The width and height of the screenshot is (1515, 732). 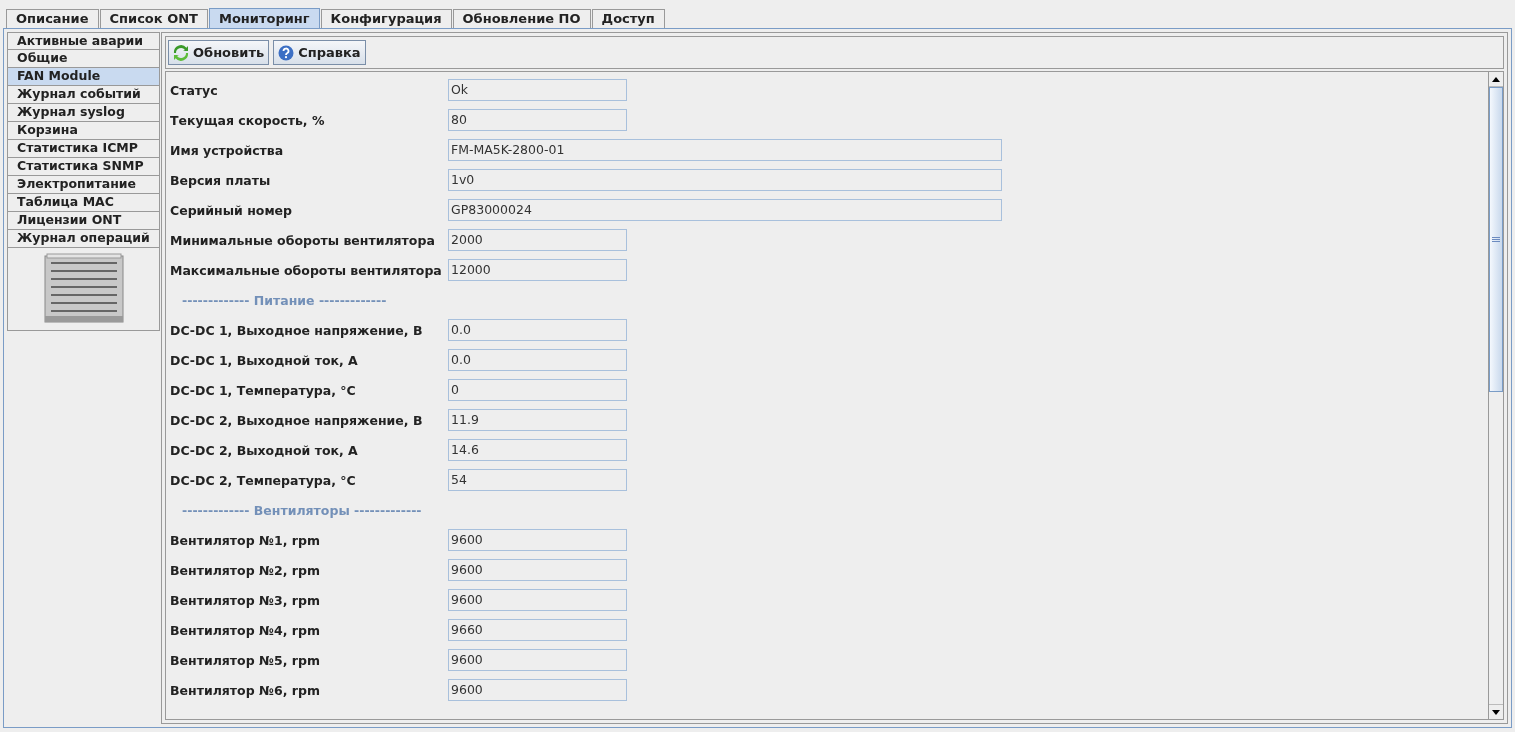 I want to click on field-label: Серийный номер, so click(x=232, y=211).